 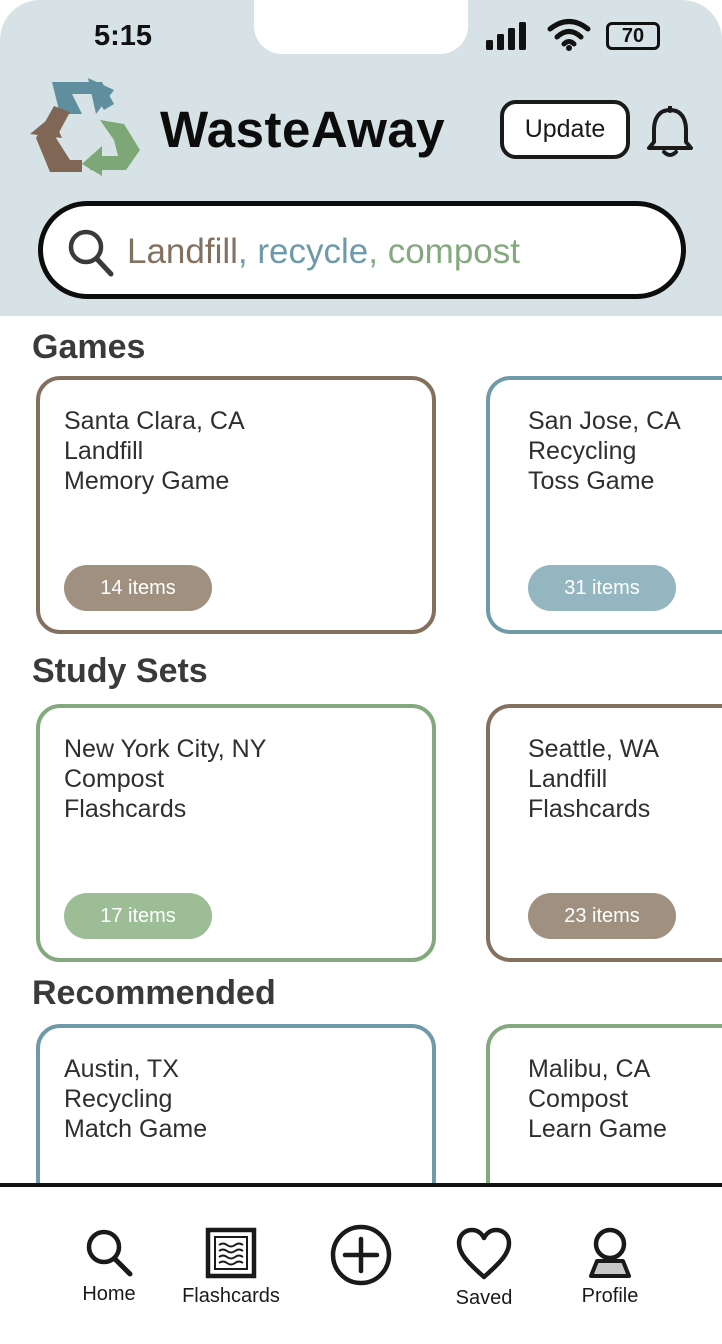 I want to click on card-details: Malibu, CA Compost Learn Game, so click(x=597, y=1099).